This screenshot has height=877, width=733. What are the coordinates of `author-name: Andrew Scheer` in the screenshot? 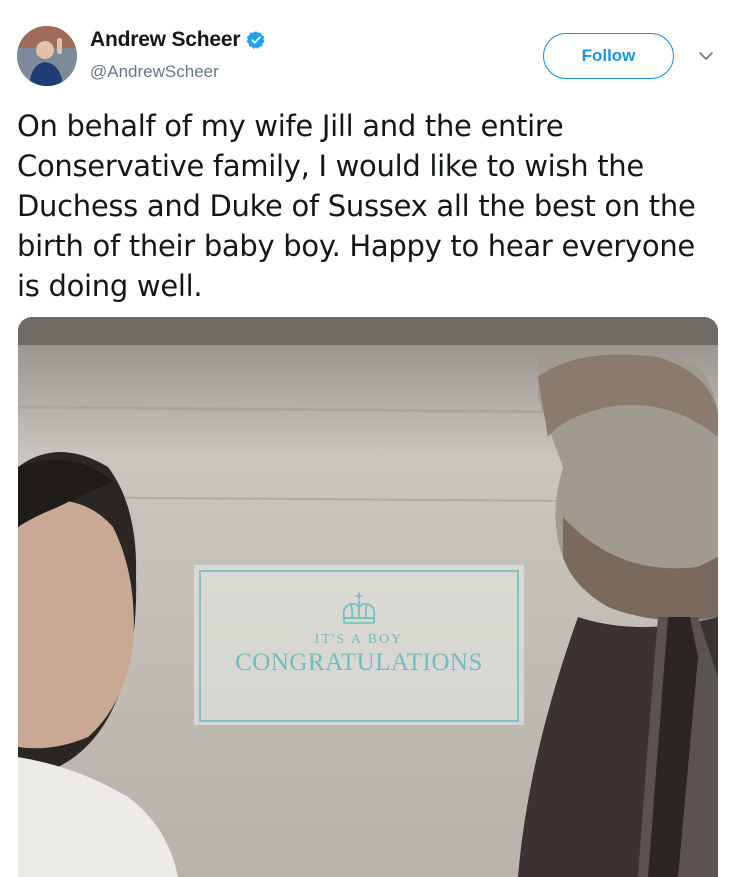 It's located at (165, 40).